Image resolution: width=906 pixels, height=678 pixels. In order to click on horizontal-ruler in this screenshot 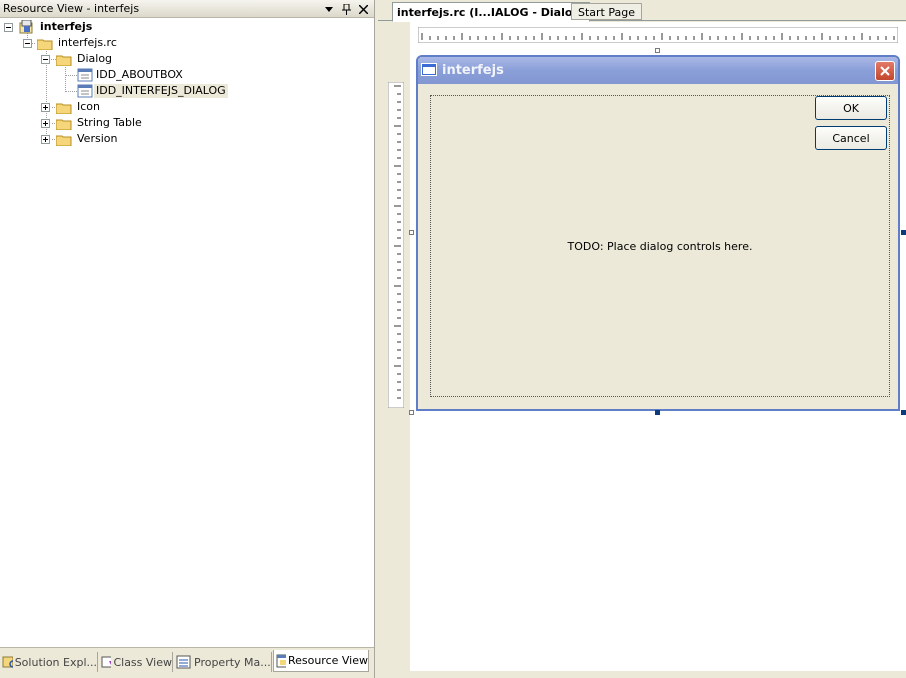, I will do `click(658, 35)`.